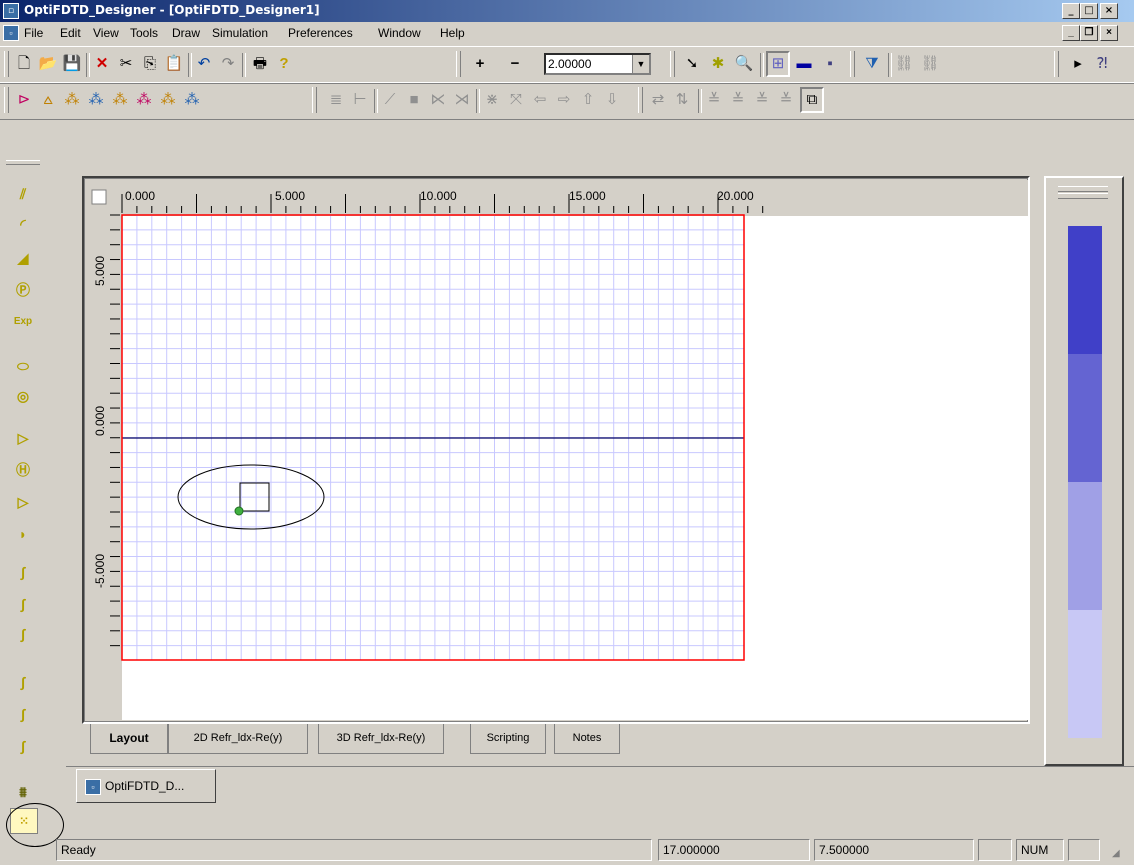  I want to click on align-horizontal-icon: ⊳, so click(24, 100).